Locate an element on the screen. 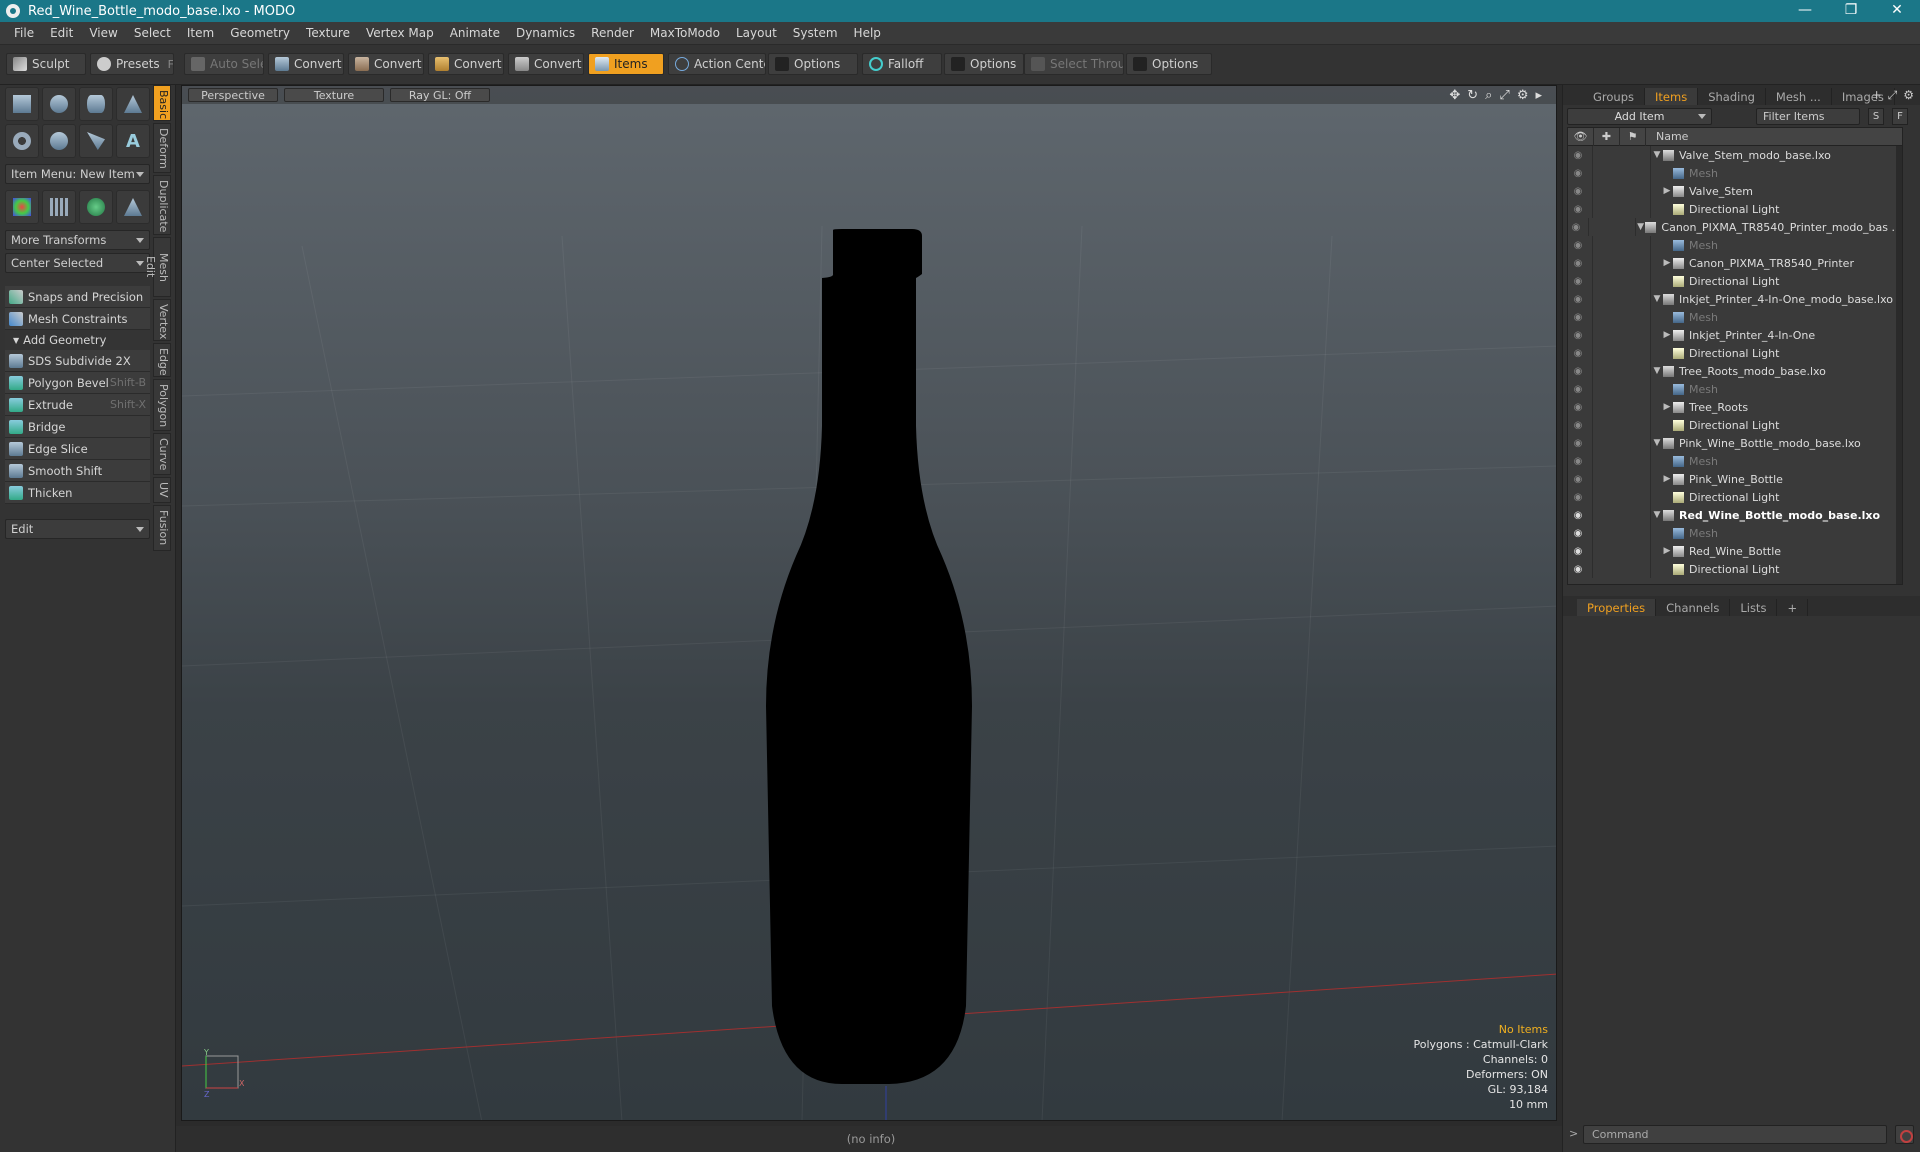 This screenshot has width=1920, height=1152. vtab-deform: Deform is located at coordinates (162, 148).